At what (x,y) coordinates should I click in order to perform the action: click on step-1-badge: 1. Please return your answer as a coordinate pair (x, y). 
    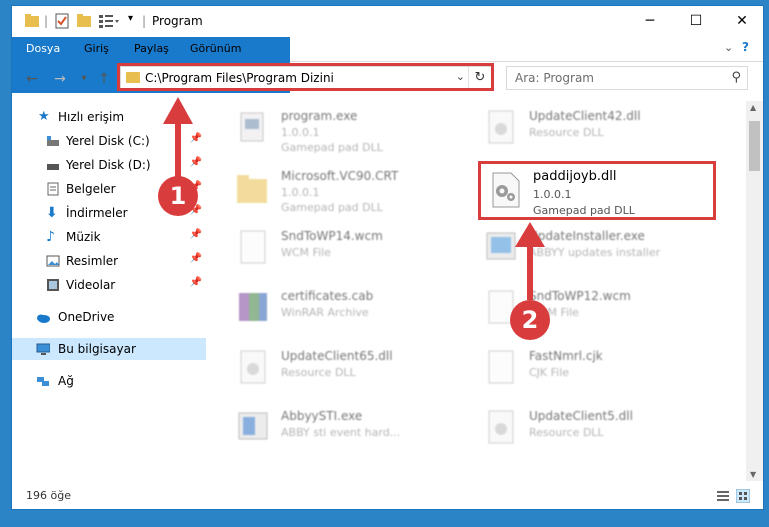
    Looking at the image, I should click on (178, 196).